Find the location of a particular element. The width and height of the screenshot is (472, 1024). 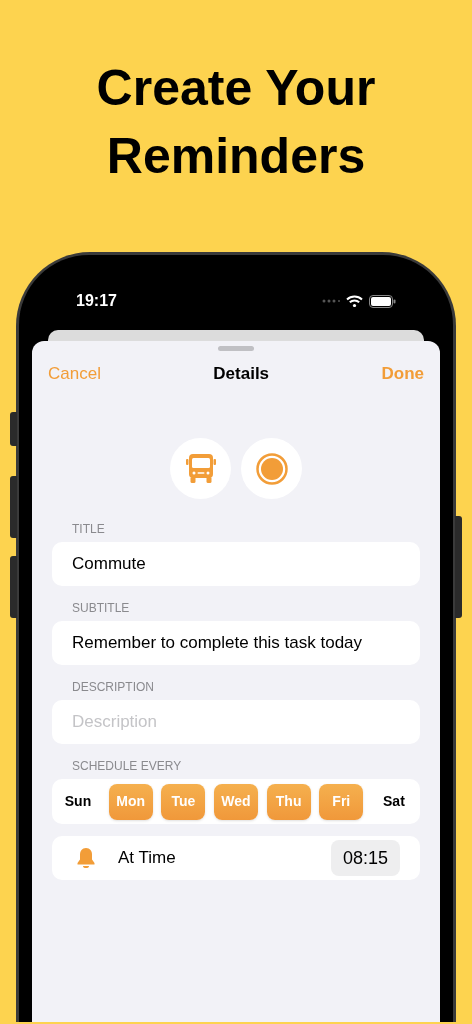

day-toggle: Thu is located at coordinates (288, 801).